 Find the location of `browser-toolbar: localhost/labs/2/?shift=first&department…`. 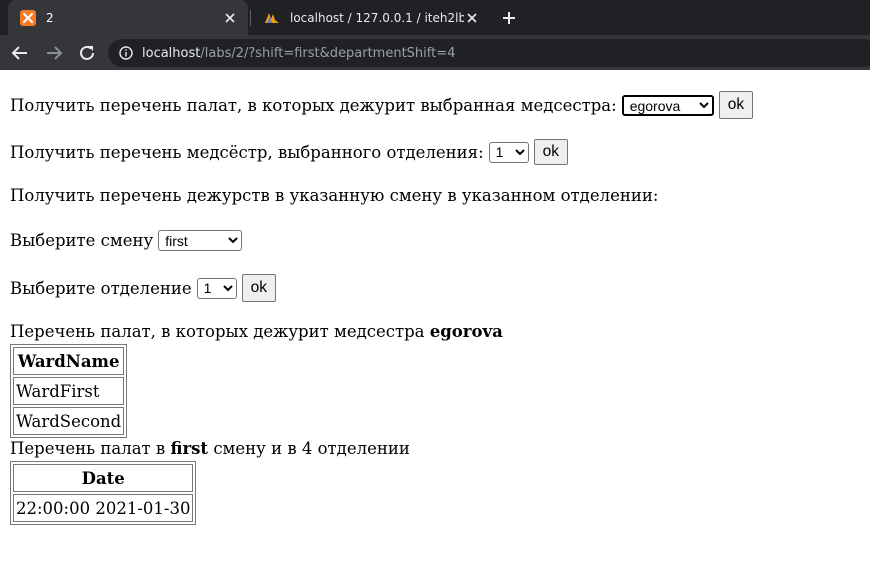

browser-toolbar: localhost/labs/2/?shift=first&department… is located at coordinates (435, 52).